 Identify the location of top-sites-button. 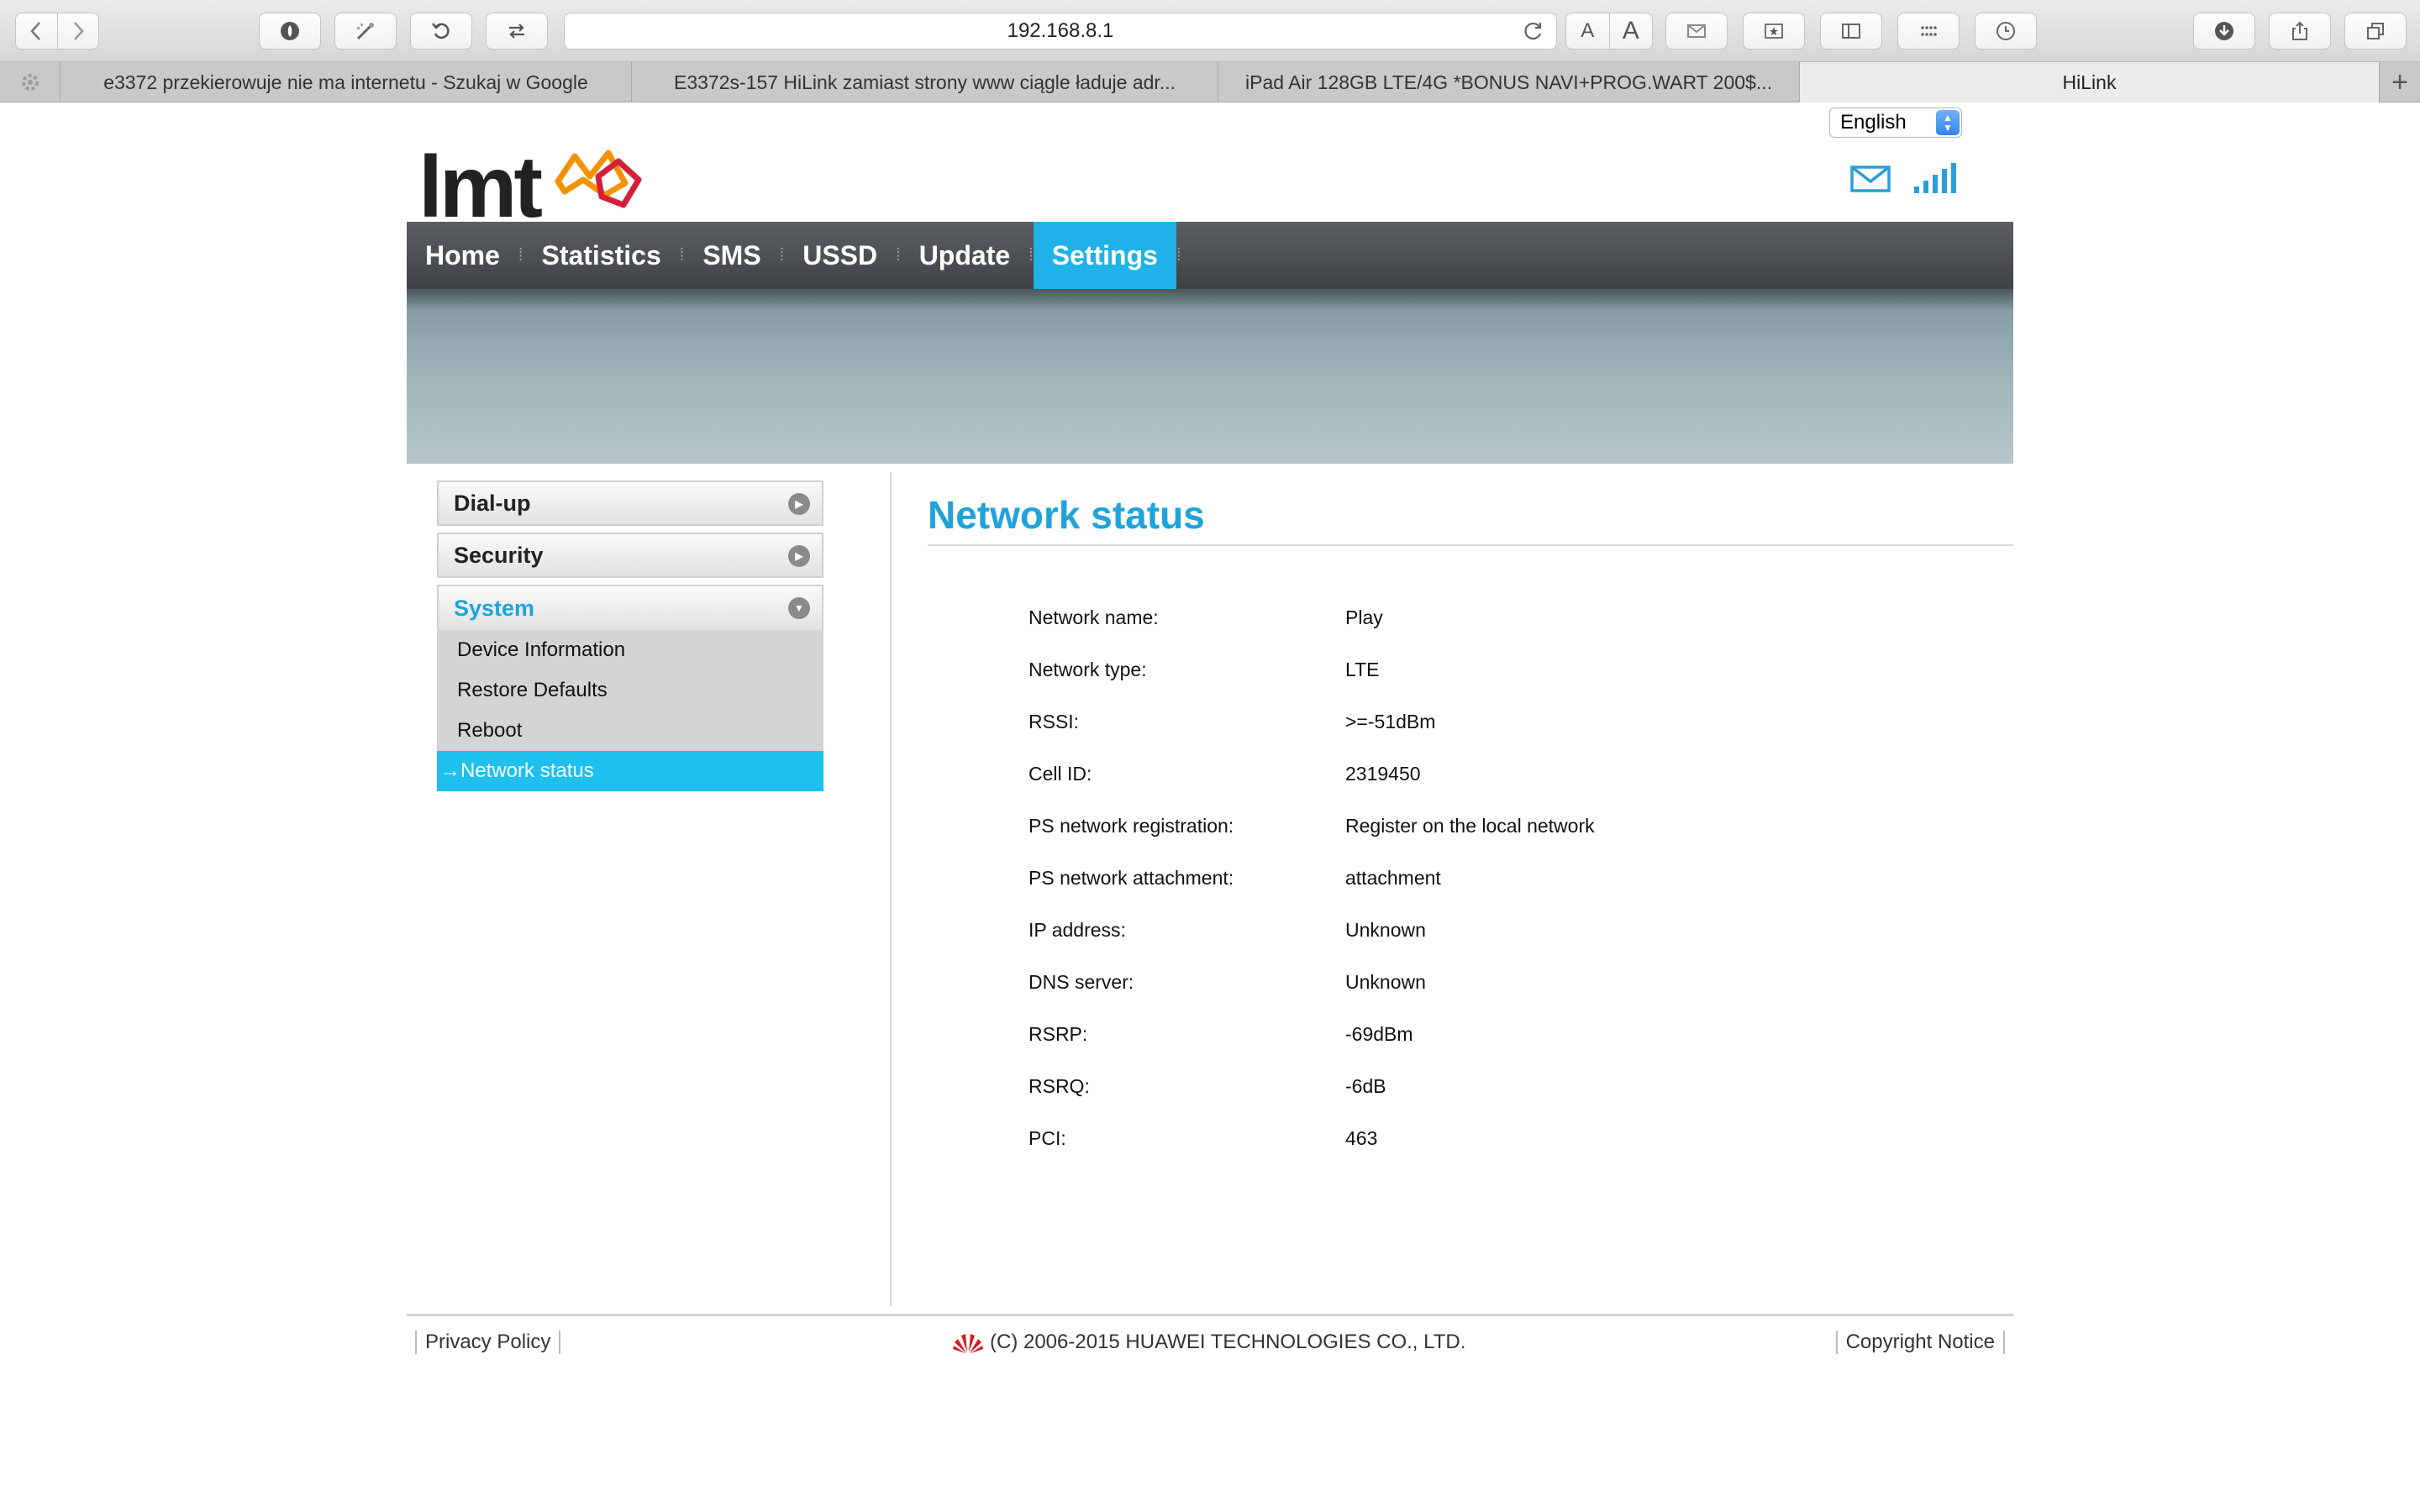
(1928, 31).